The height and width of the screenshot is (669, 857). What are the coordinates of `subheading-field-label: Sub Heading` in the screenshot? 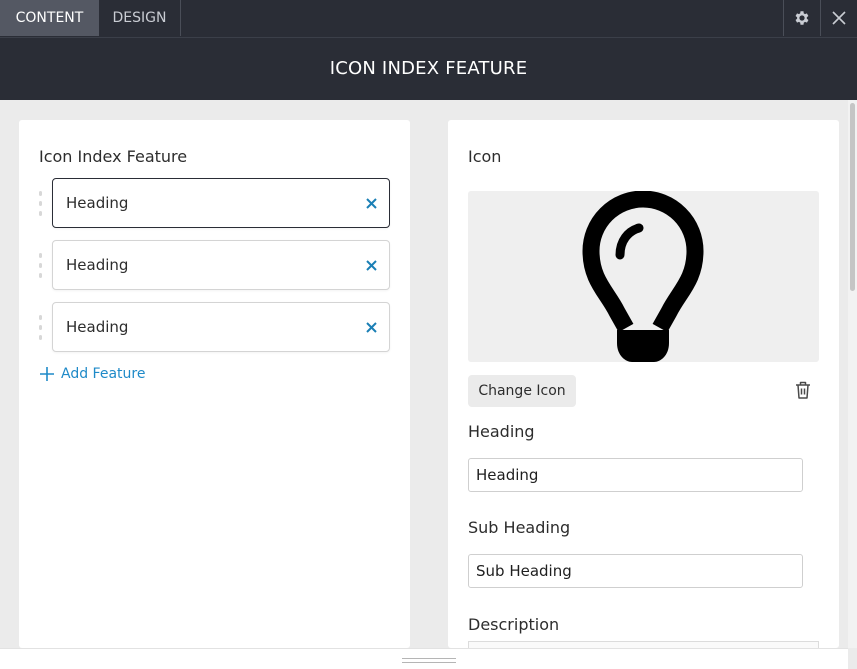 It's located at (519, 527).